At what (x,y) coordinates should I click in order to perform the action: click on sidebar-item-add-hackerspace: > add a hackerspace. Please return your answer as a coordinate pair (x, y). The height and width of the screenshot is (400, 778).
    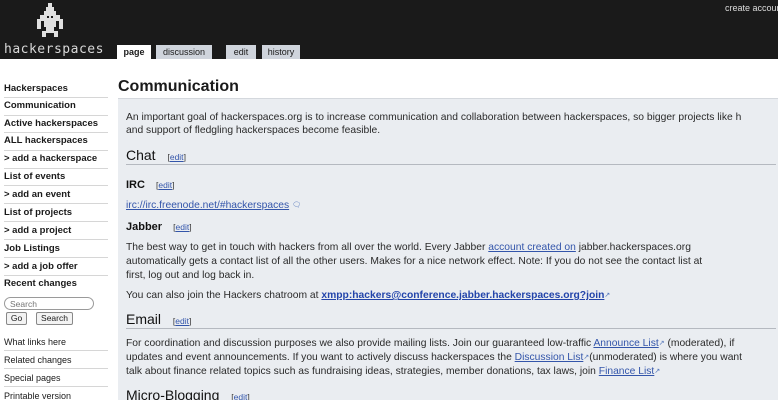
    Looking at the image, I should click on (56, 159).